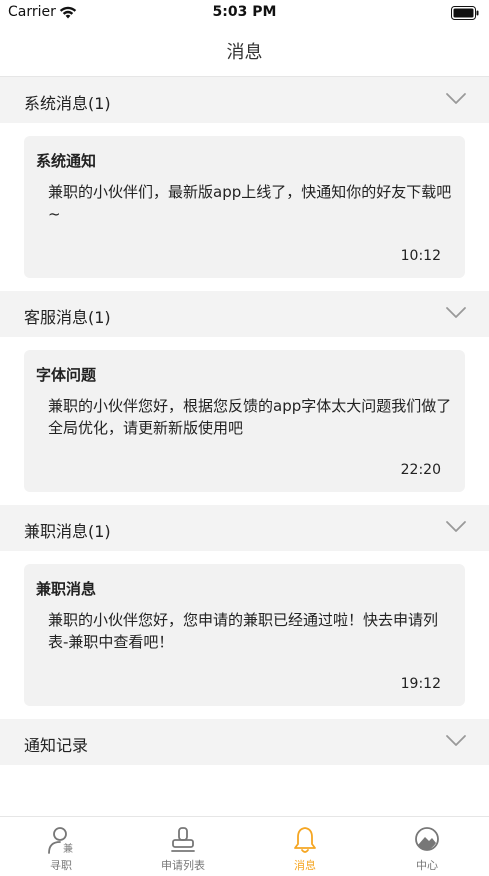 This screenshot has width=489, height=876. I want to click on navigation-bar: 消息, so click(244, 51).